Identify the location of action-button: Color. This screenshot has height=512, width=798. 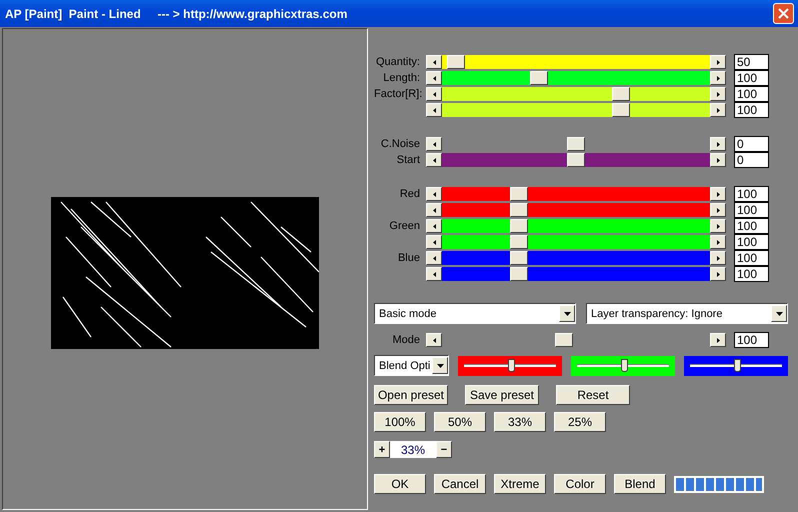
(580, 484).